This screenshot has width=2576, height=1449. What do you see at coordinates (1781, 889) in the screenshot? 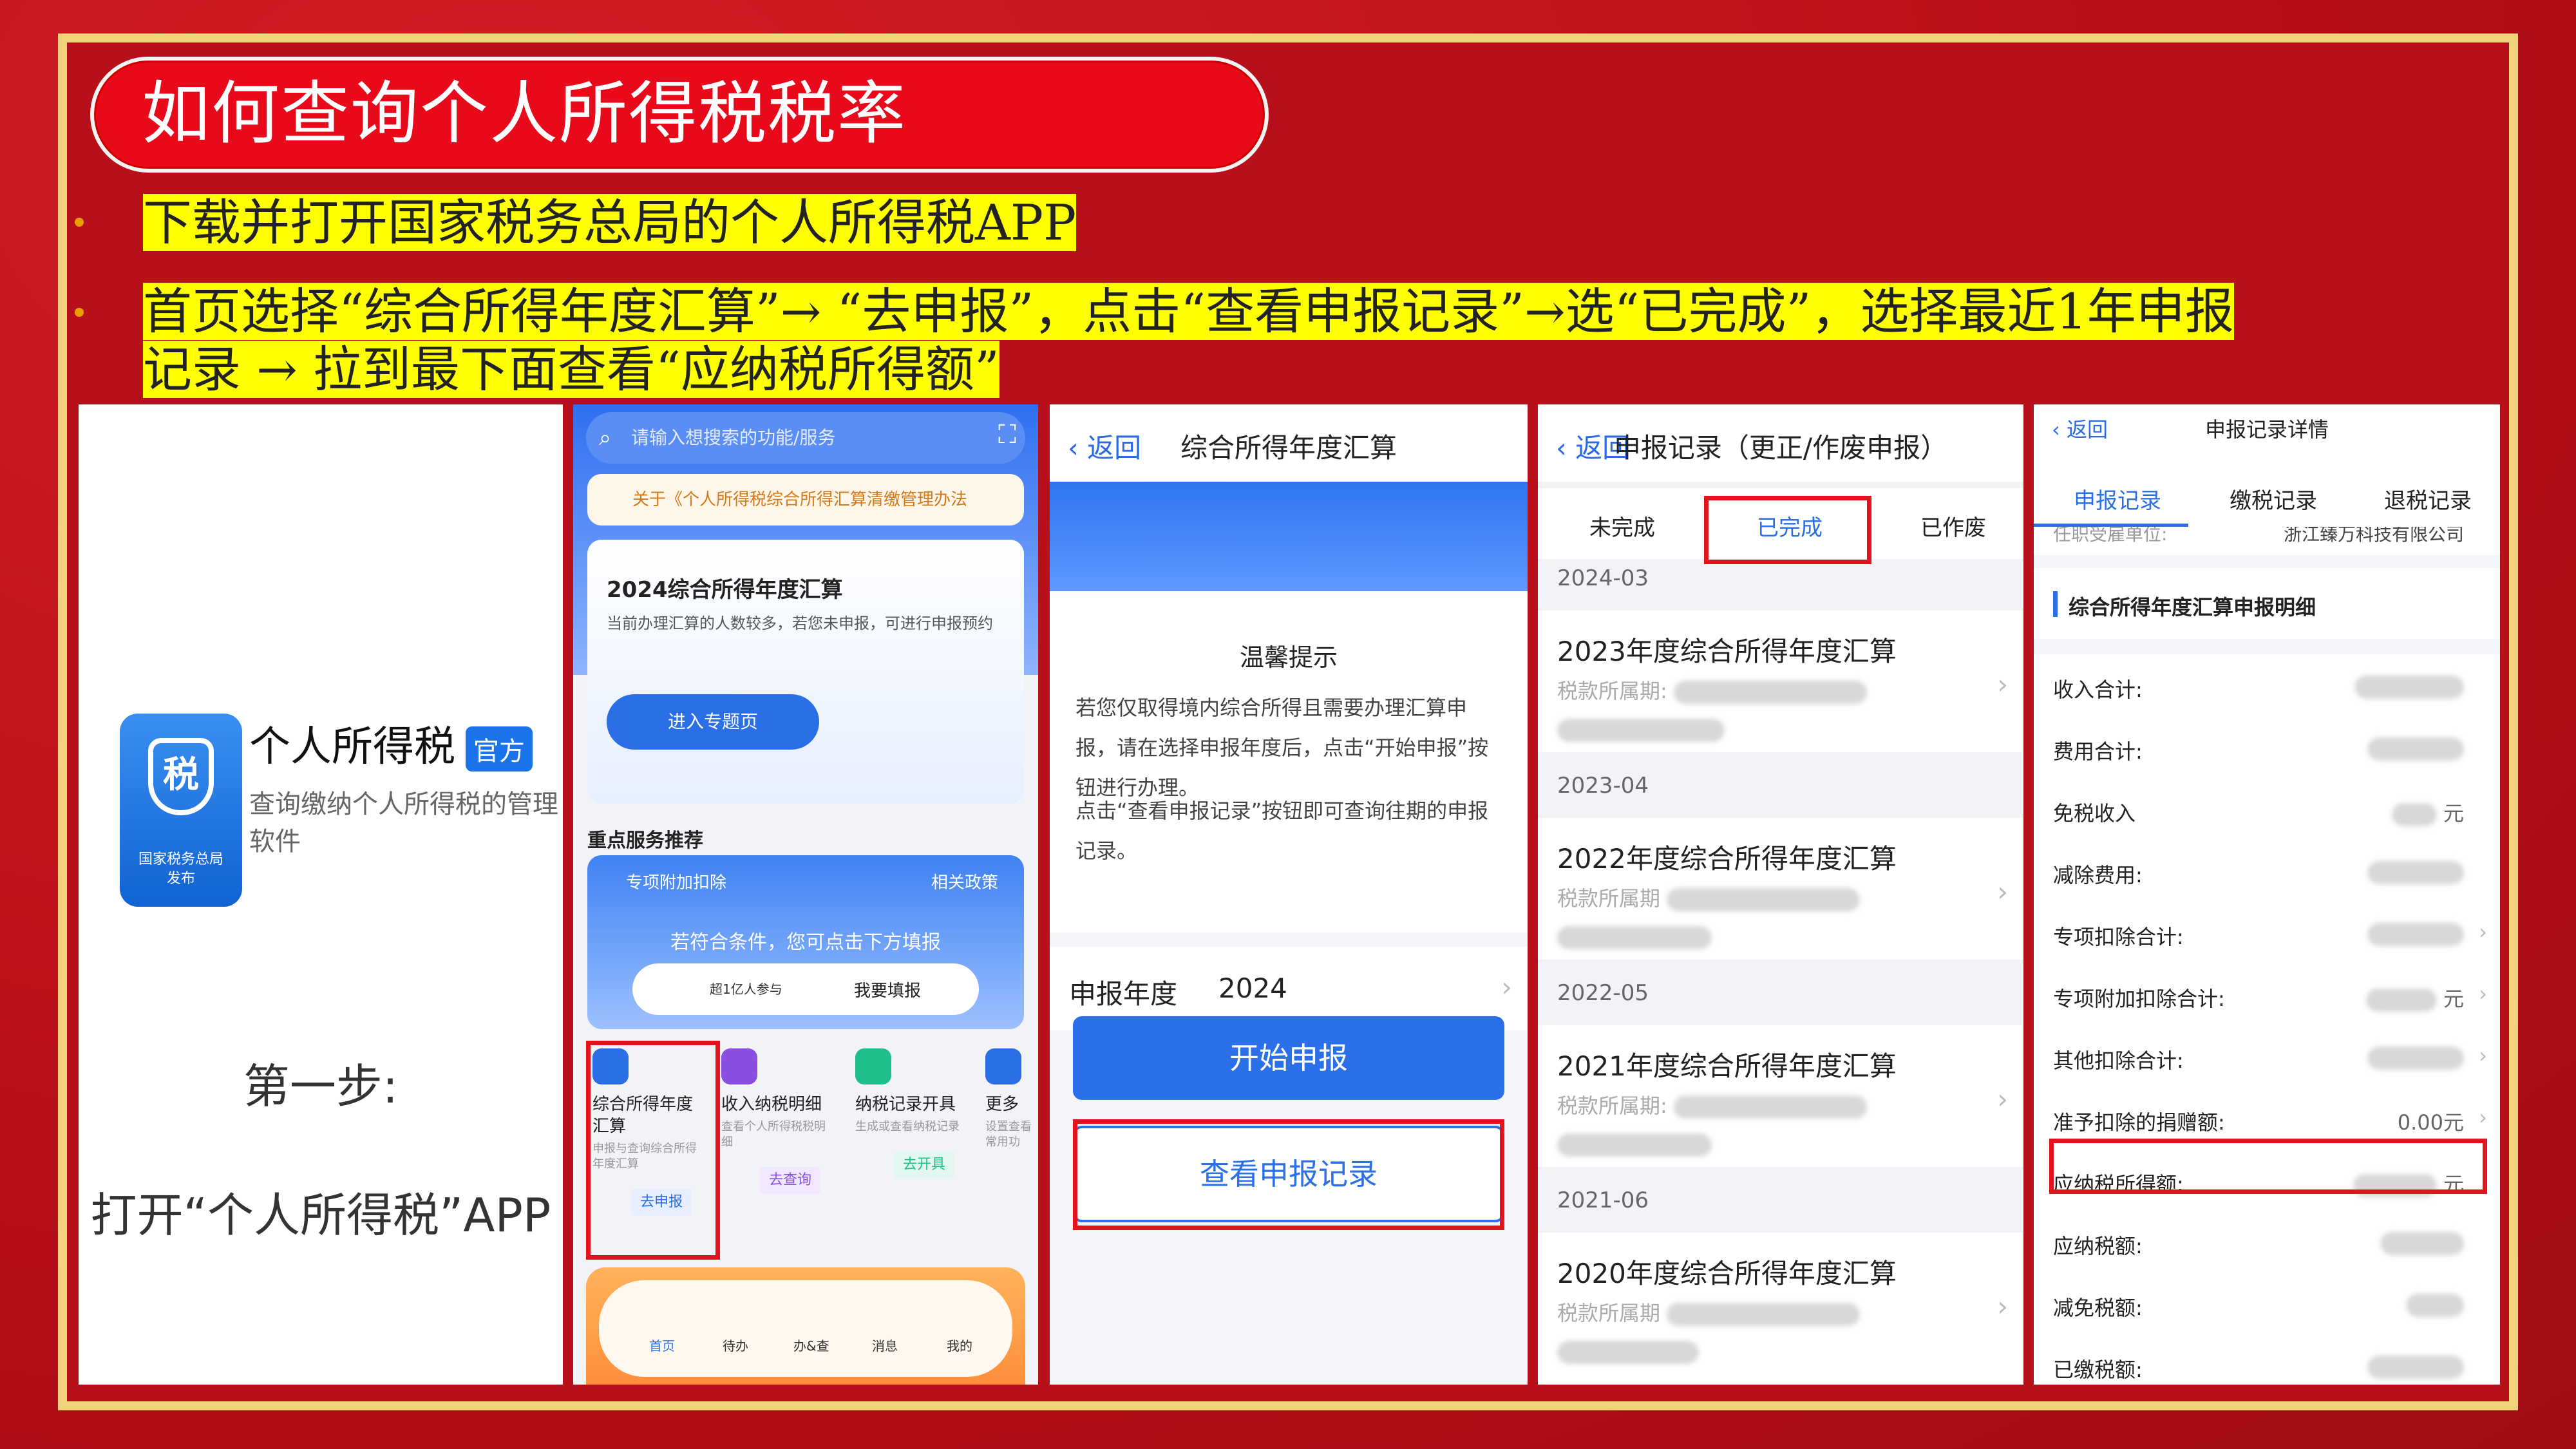
I see `record-item: 2022年度综合所得年度汇算 税款所属期 ›` at bounding box center [1781, 889].